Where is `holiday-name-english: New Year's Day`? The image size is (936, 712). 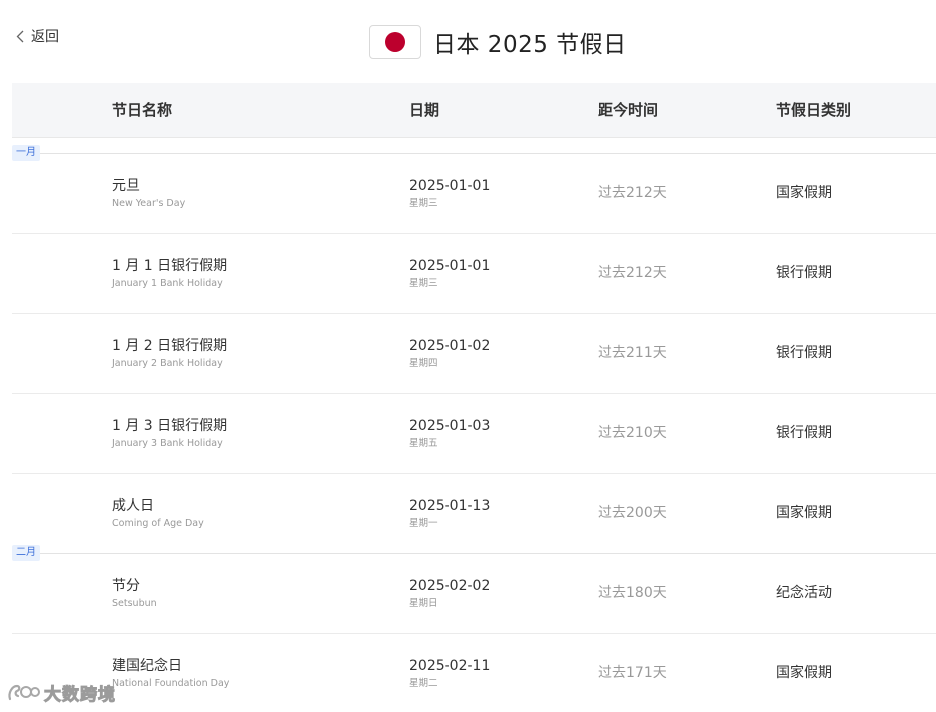
holiday-name-english: New Year's Day is located at coordinates (149, 203).